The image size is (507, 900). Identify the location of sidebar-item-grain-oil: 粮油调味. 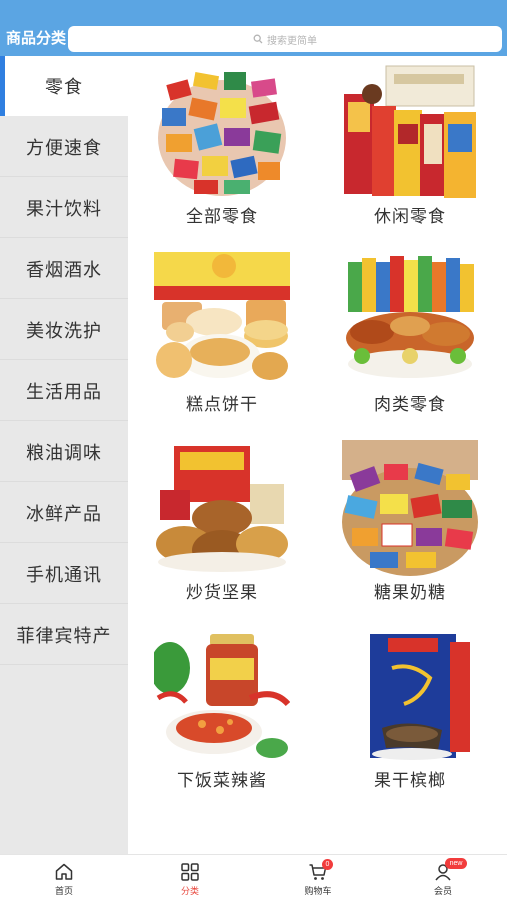
(64, 452).